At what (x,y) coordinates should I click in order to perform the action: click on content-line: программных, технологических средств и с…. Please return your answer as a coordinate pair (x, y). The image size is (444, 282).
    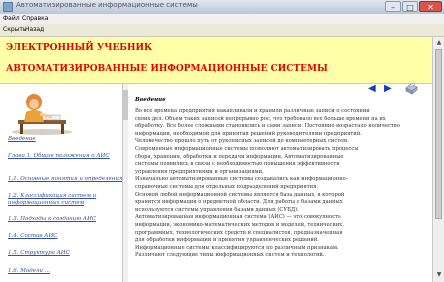
    Looking at the image, I should click on (239, 232).